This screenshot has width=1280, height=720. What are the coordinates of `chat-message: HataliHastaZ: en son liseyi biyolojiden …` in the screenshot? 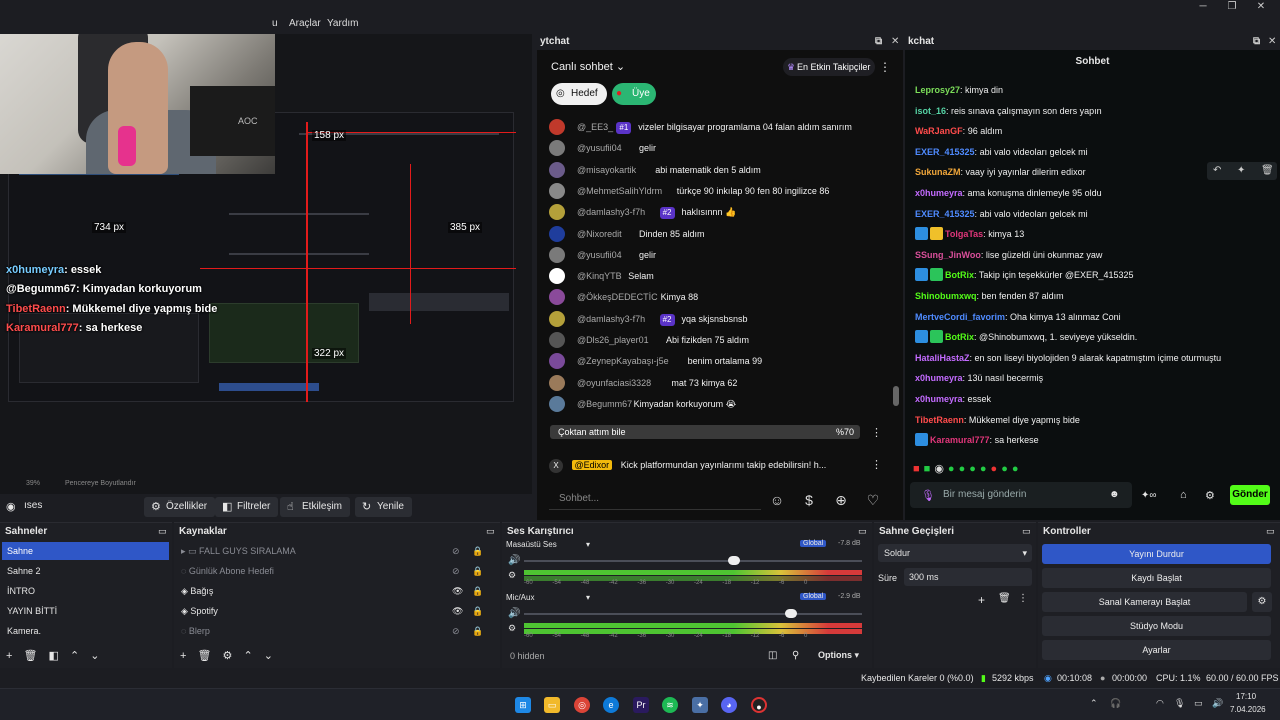 It's located at (1096, 358).